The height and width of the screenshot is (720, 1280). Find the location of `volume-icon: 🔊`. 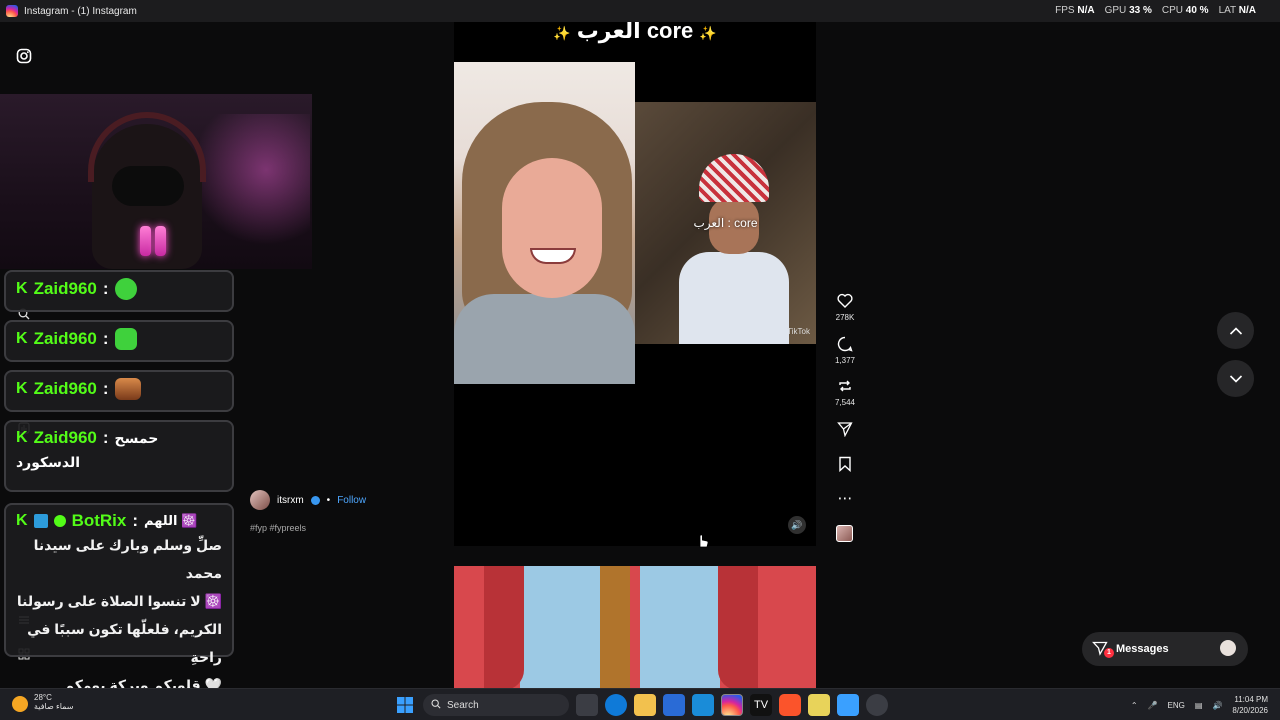

volume-icon: 🔊 is located at coordinates (1217, 705).